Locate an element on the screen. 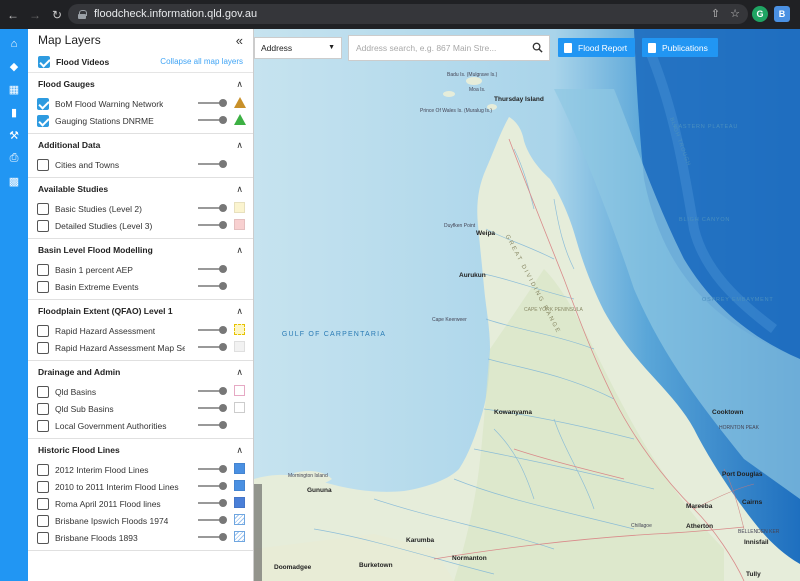  star-icon: ☆ is located at coordinates (735, 13).